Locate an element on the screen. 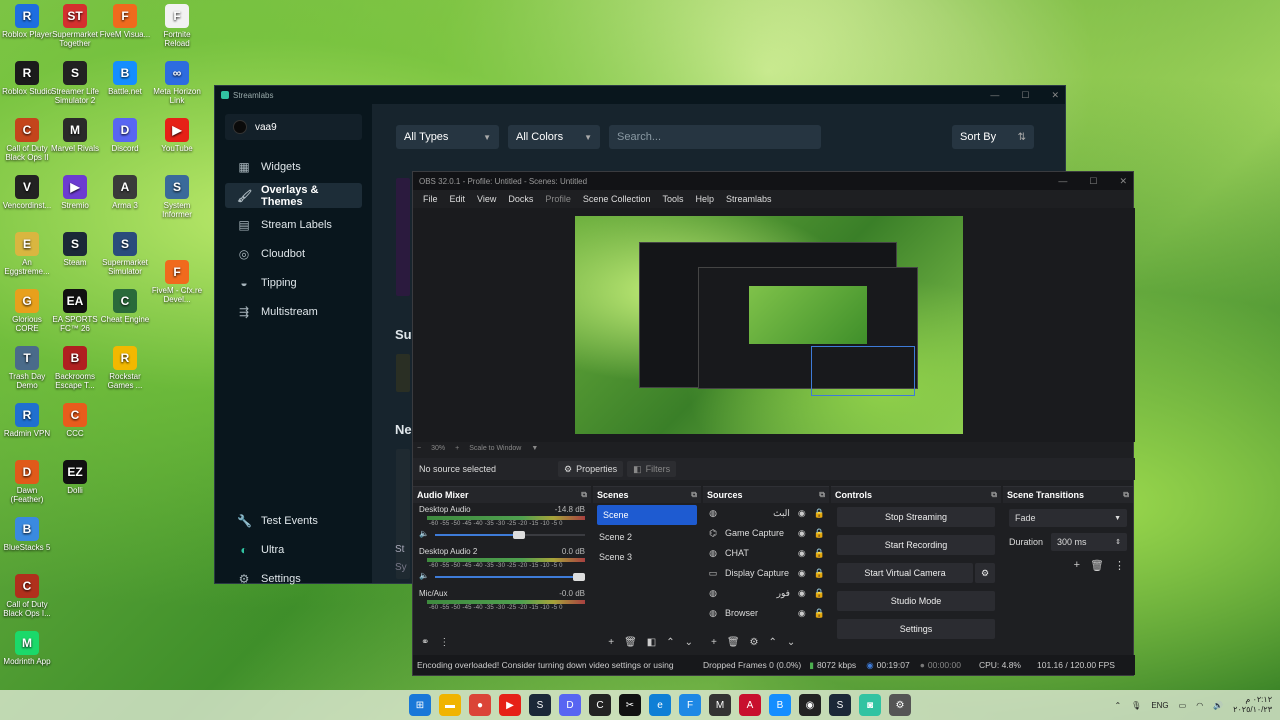  menu-view: View is located at coordinates (486, 199).